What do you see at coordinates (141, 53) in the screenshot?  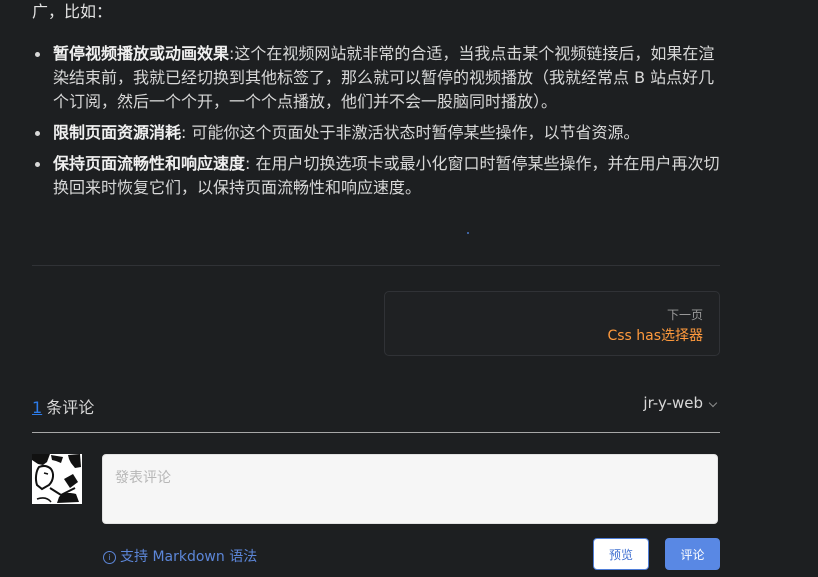 I see `list-item-title: 暂停视频播放或动画效果` at bounding box center [141, 53].